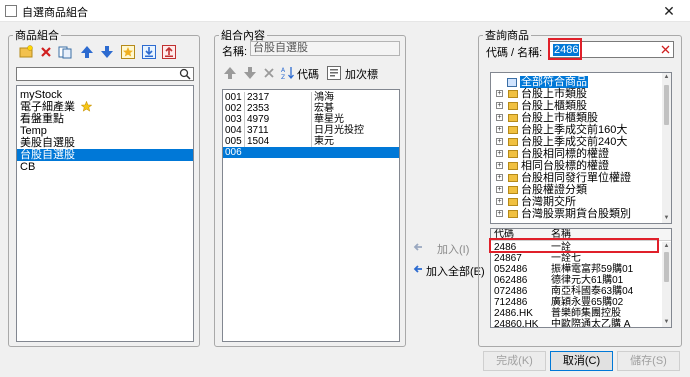 The width and height of the screenshot is (690, 377). Describe the element at coordinates (581, 361) in the screenshot. I see `cancel-button: 取消(C)` at that location.